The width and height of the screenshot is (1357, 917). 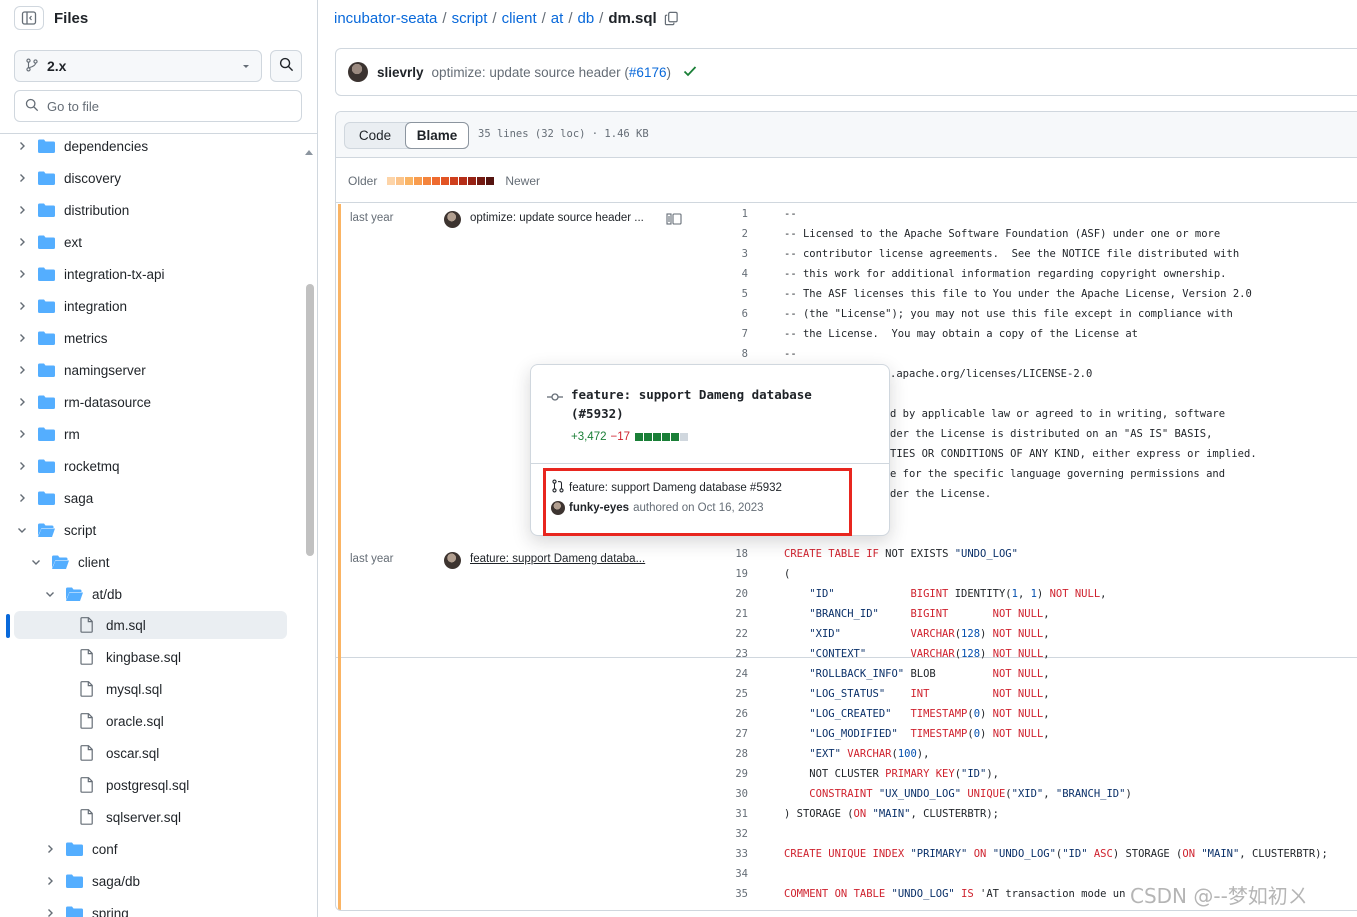 What do you see at coordinates (746, 314) in the screenshot?
I see `line-number: 6` at bounding box center [746, 314].